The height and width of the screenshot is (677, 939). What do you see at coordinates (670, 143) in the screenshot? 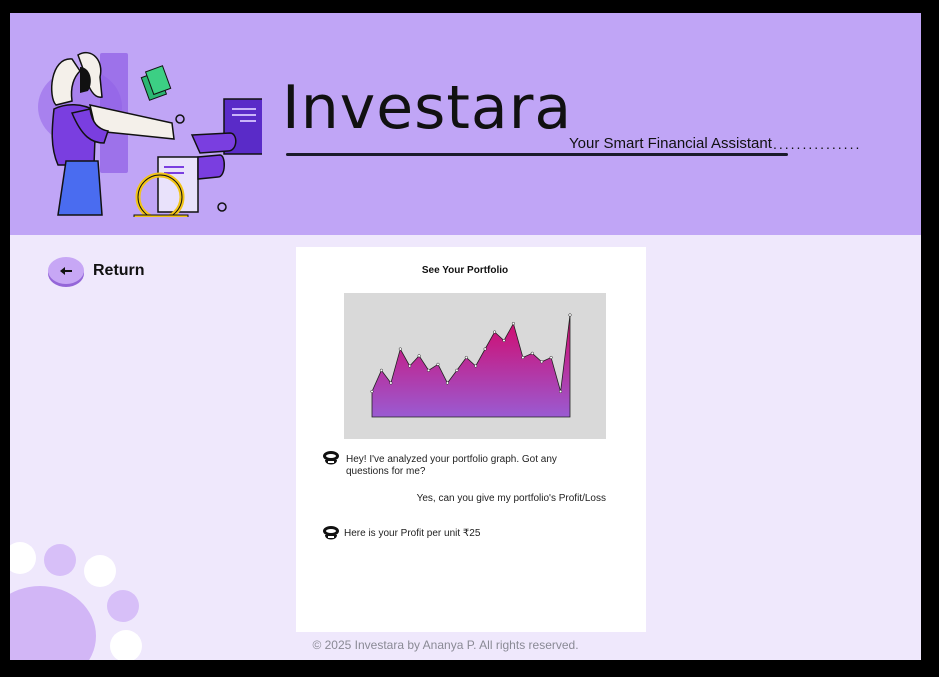
I see `brand-tagline: Your Smart Financial Assistant` at bounding box center [670, 143].